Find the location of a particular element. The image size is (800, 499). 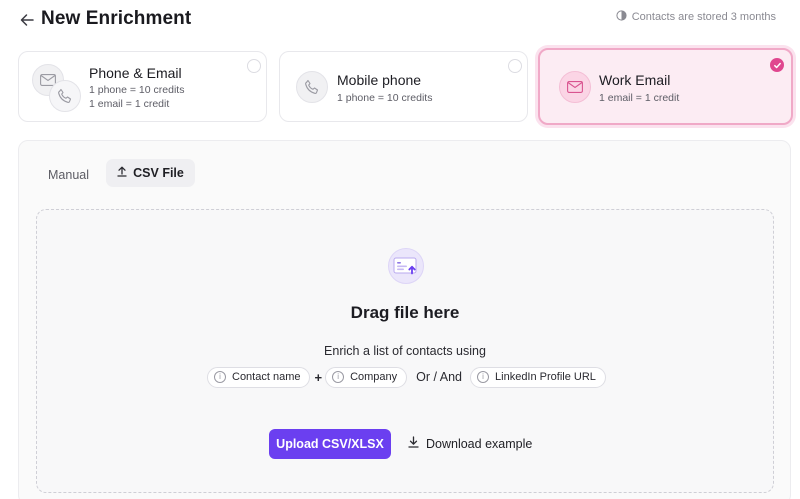

download-example-link: Download example is located at coordinates (470, 443).